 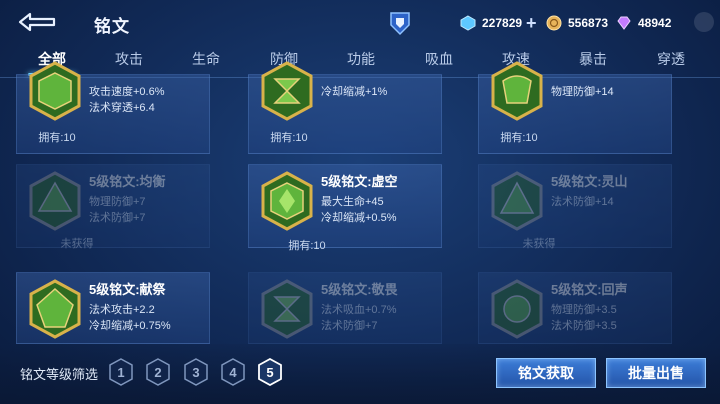 I want to click on header-bar: 铭文 227829 + 556873 48942, so click(x=360, y=22).